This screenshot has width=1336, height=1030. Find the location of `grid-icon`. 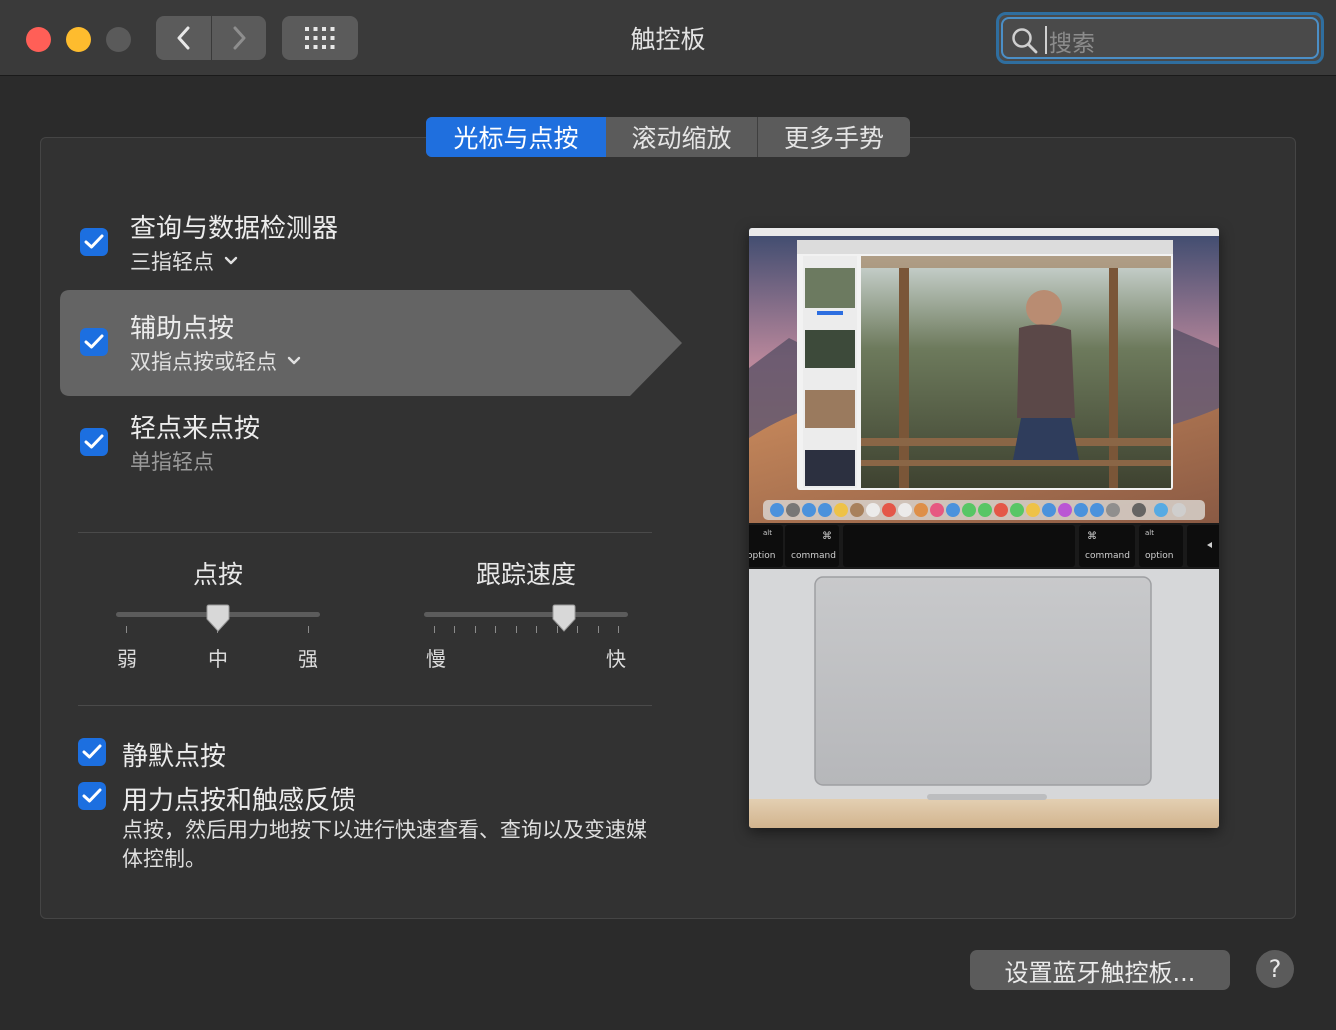

grid-icon is located at coordinates (320, 38).